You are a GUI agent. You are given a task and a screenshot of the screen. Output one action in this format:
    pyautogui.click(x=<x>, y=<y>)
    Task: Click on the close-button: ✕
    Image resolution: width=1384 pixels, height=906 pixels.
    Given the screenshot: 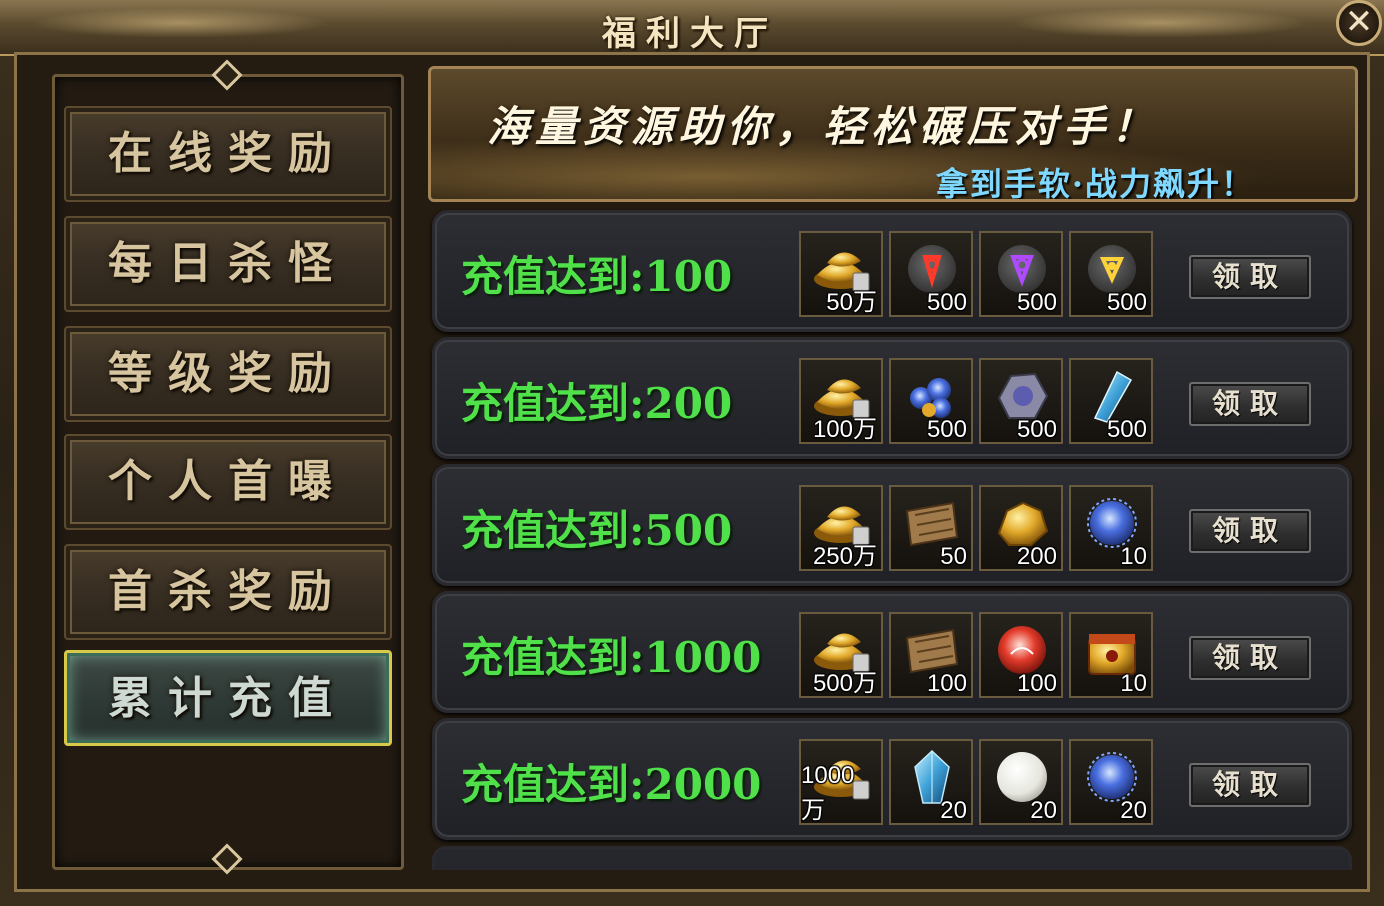 What is the action you would take?
    pyautogui.click(x=1359, y=23)
    